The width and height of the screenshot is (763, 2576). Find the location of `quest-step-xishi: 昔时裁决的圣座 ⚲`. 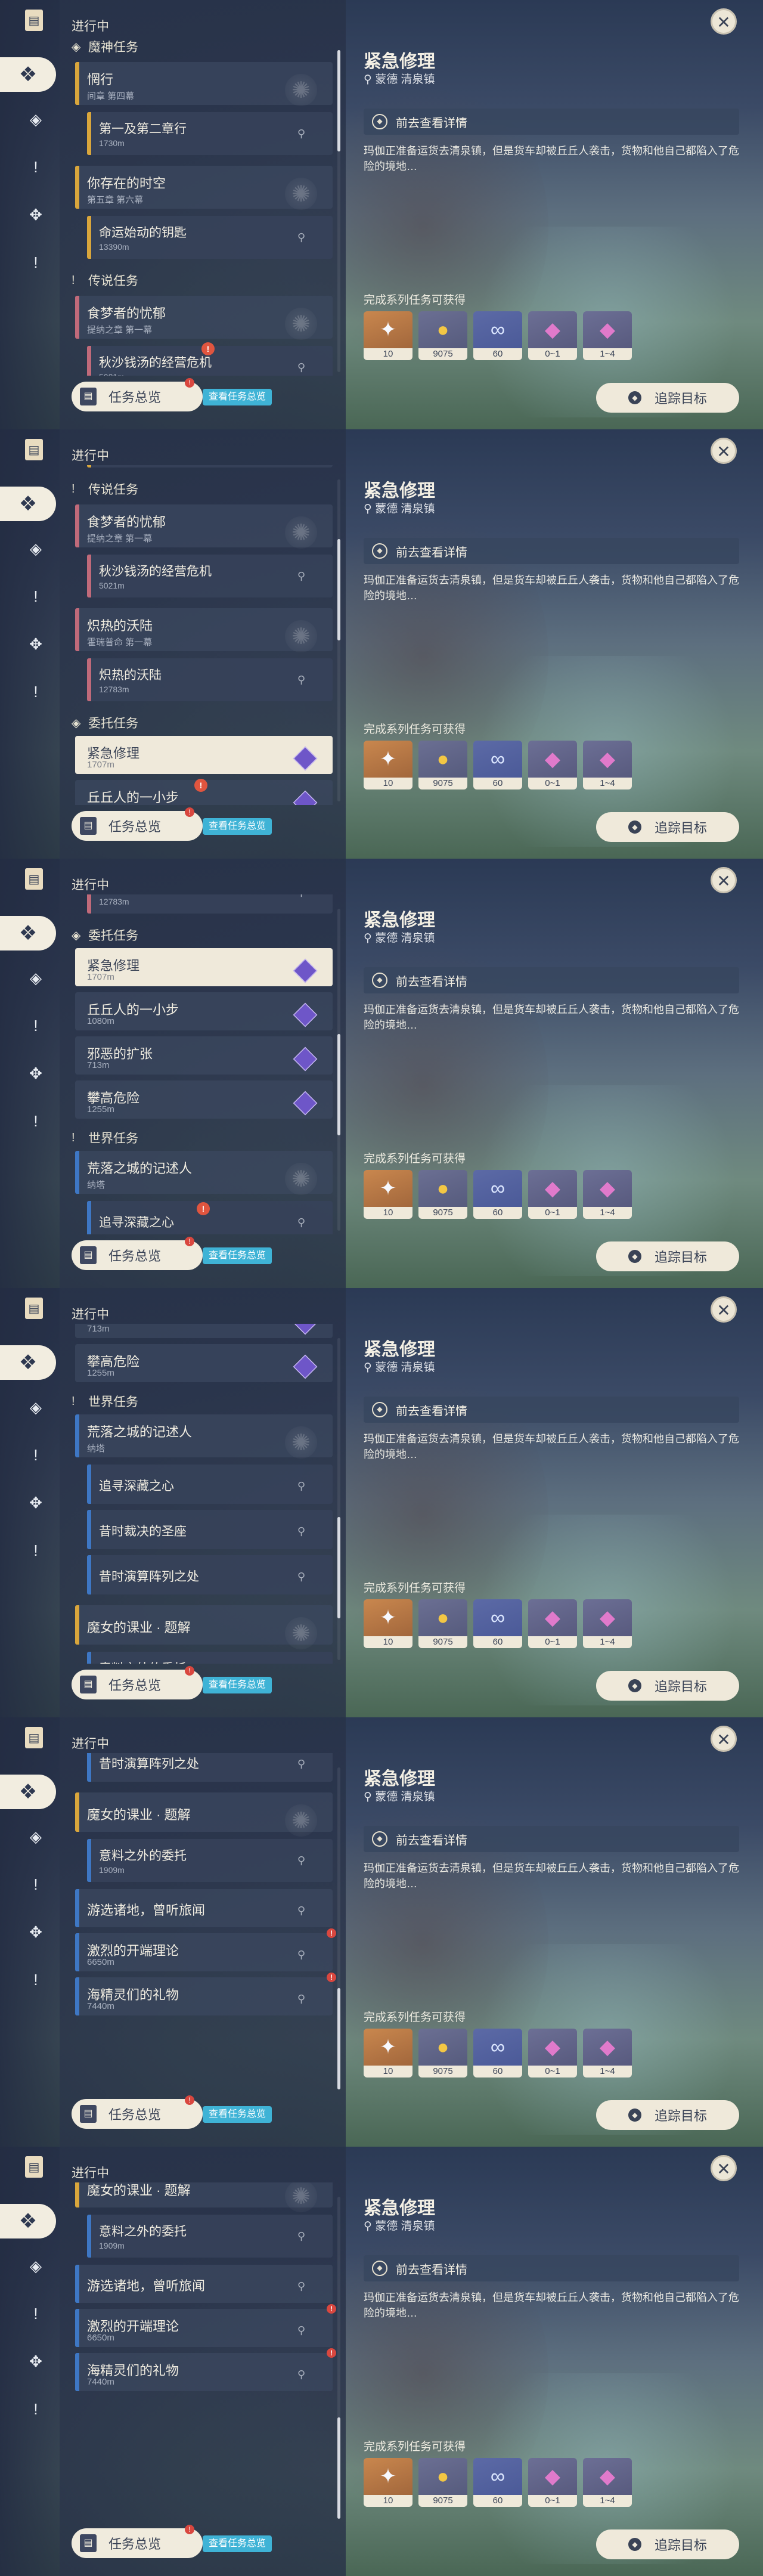

quest-step-xishi: 昔时裁决的圣座 ⚲ is located at coordinates (210, 1529).